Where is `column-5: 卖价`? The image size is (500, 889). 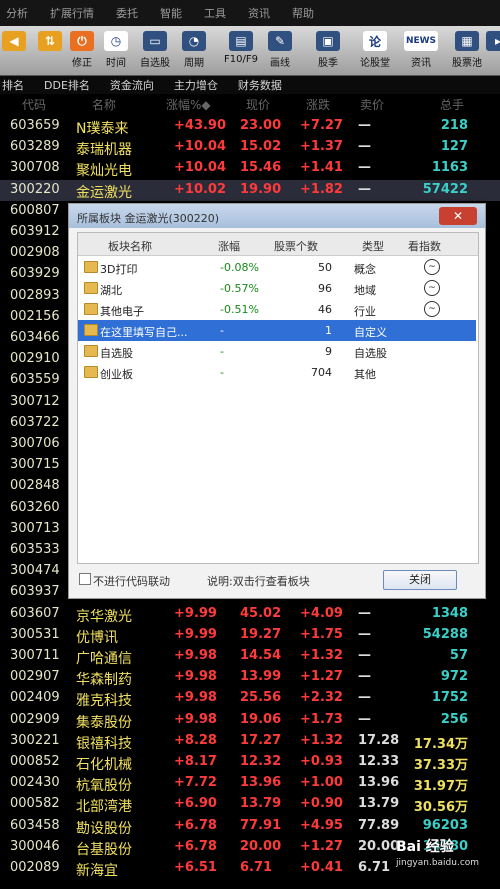
column-5: 卖价 is located at coordinates (372, 104).